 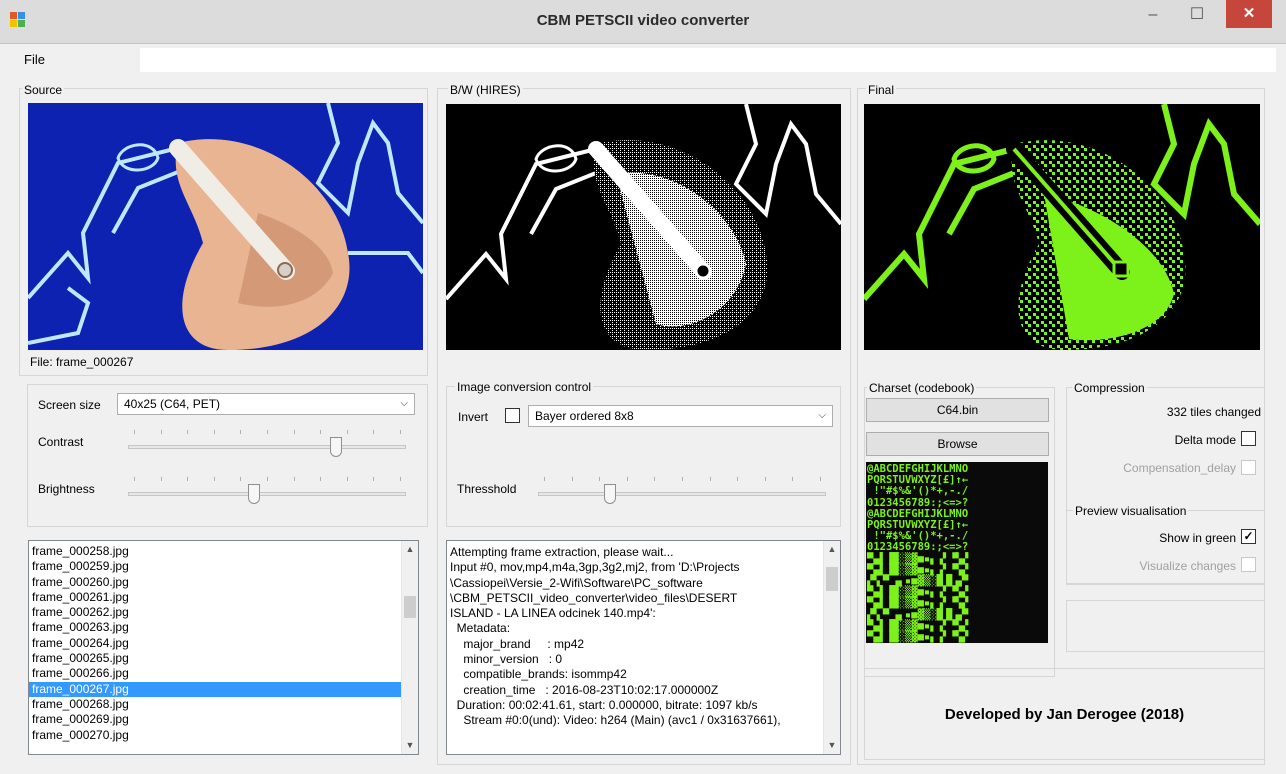 What do you see at coordinates (225, 226) in the screenshot?
I see `source-image` at bounding box center [225, 226].